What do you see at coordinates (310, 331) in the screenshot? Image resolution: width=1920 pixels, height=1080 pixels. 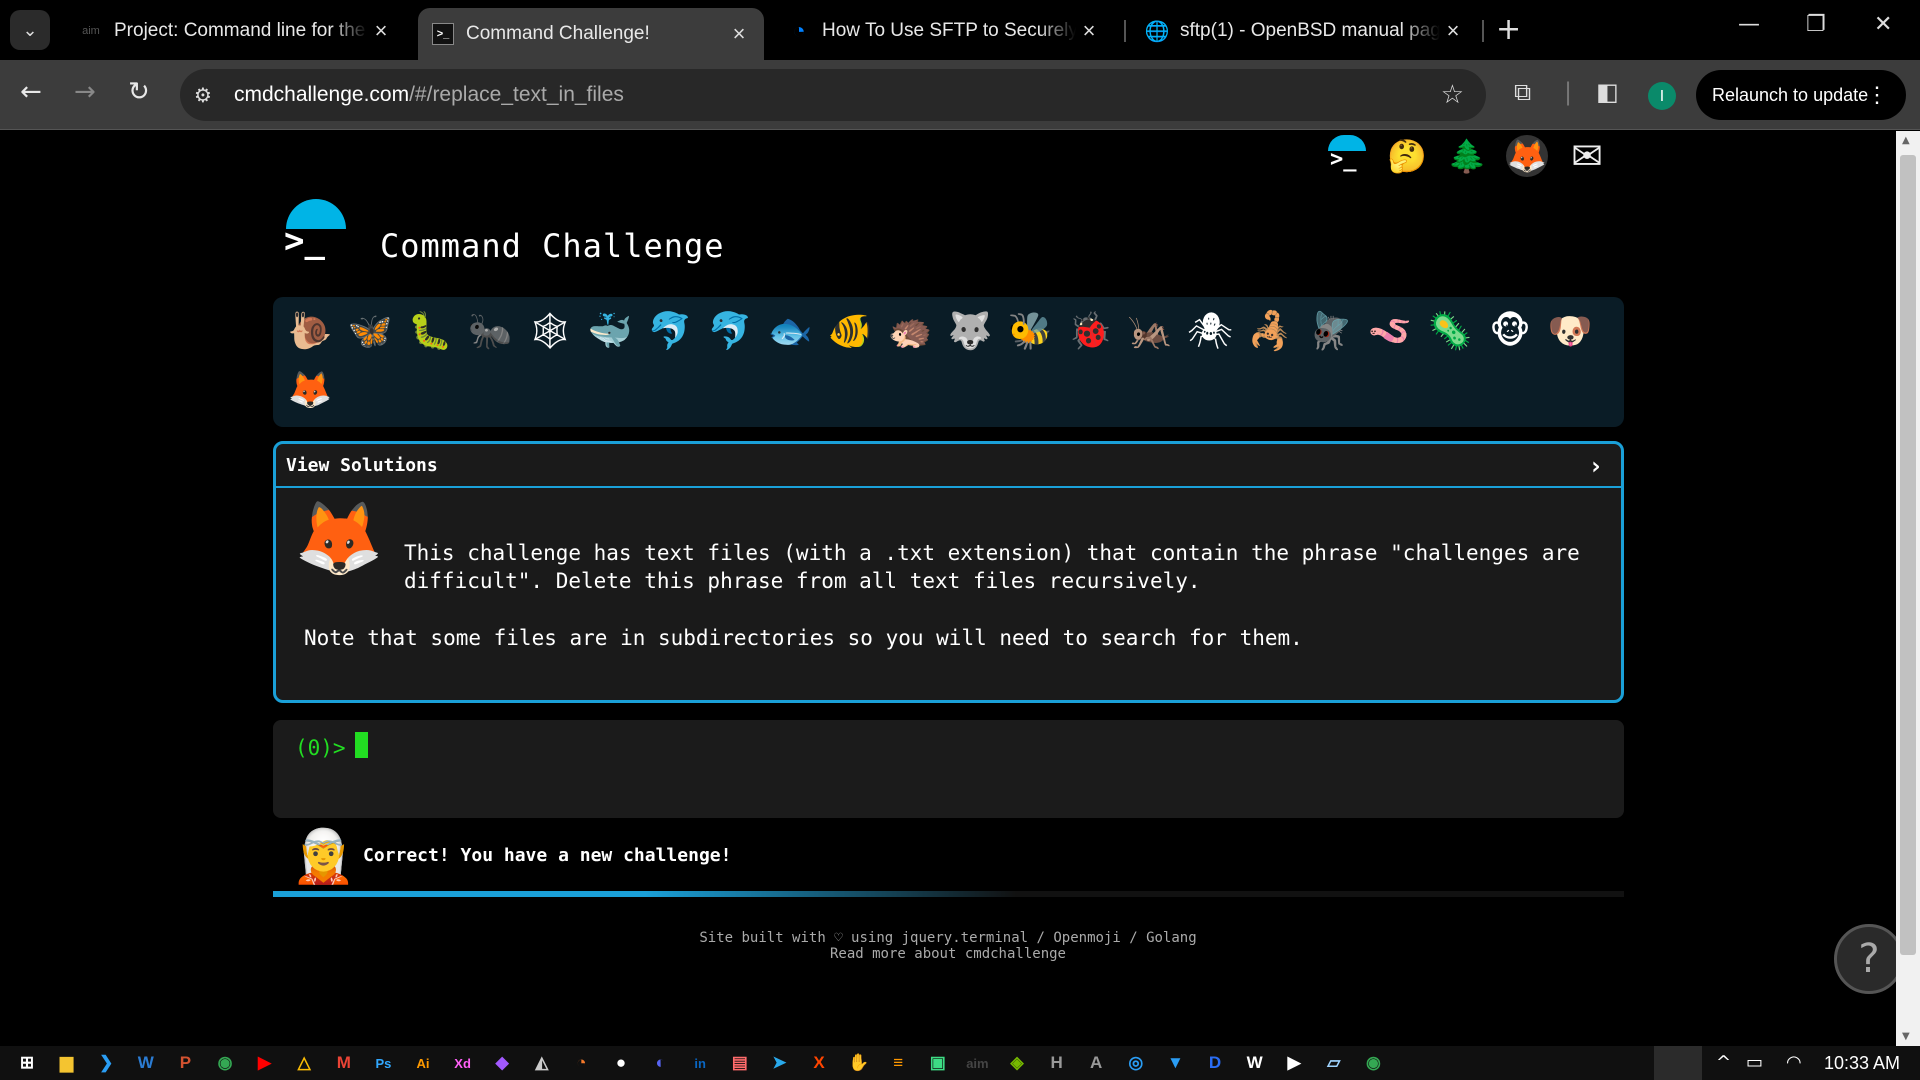 I see `critter-icon: 🐌` at bounding box center [310, 331].